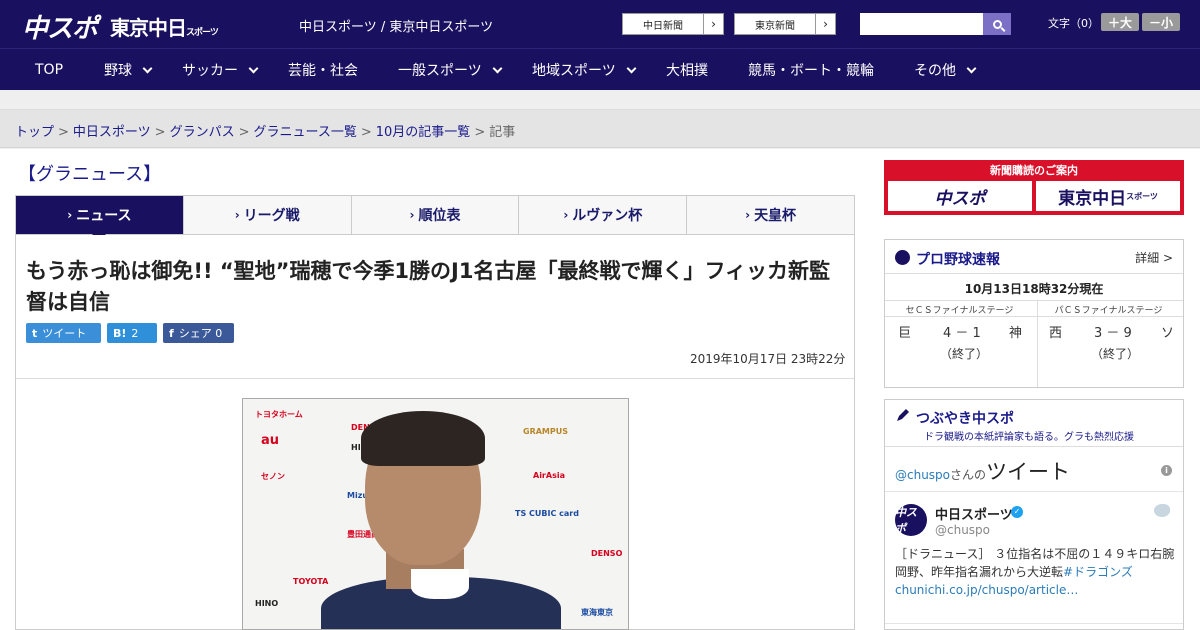 The height and width of the screenshot is (630, 1200). I want to click on tokyo-shimbun-link: 東京新聞 ›, so click(785, 24).